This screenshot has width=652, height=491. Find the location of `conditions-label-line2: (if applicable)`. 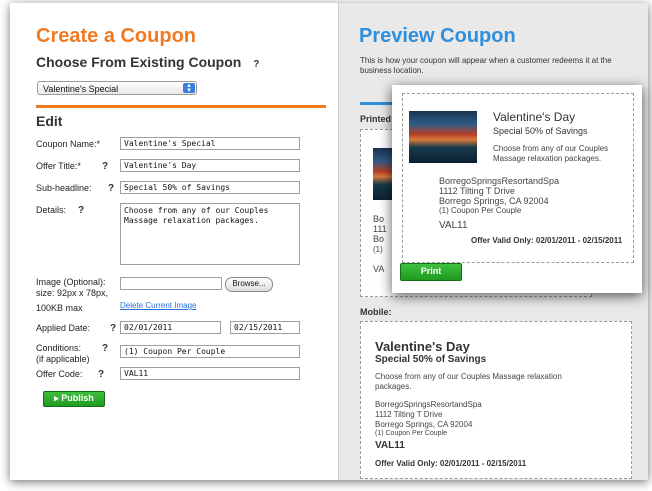

conditions-label-line2: (if applicable) is located at coordinates (63, 359).